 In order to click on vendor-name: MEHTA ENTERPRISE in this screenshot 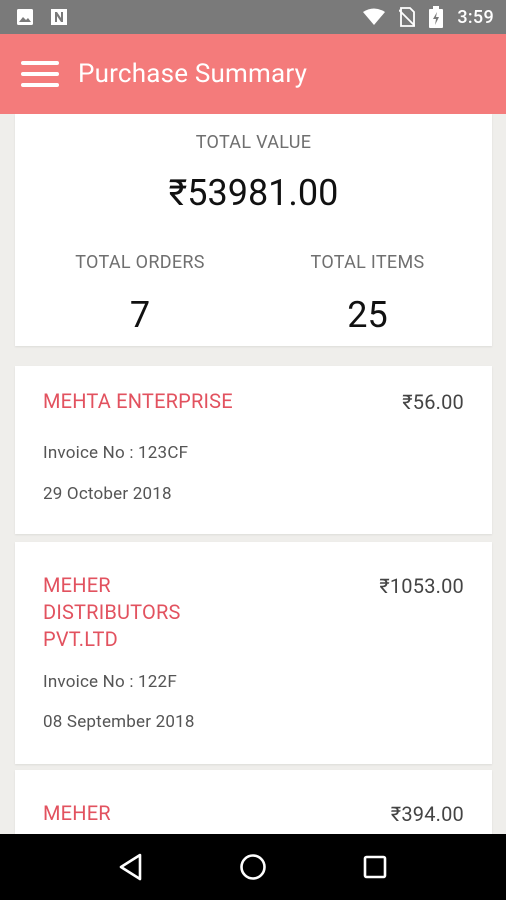, I will do `click(138, 401)`.